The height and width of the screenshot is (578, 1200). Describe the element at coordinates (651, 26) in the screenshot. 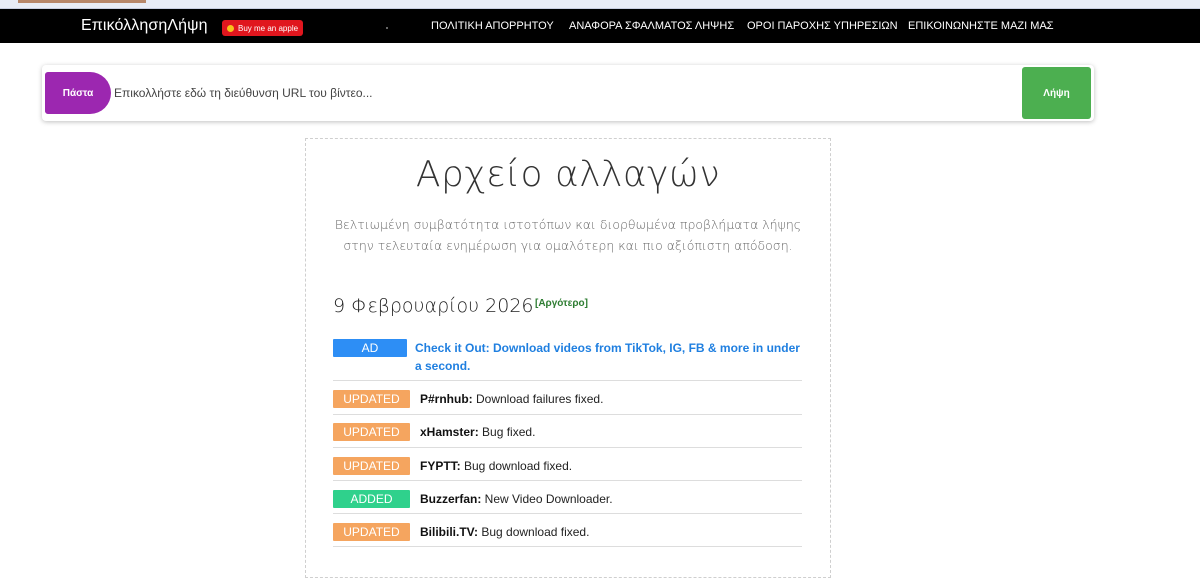

I see `nav-report-download-error: ΑΝΑΦΟΡΑ ΣΦΑΛΜΑΤΟΣ ΛΗΨΗΣ` at that location.